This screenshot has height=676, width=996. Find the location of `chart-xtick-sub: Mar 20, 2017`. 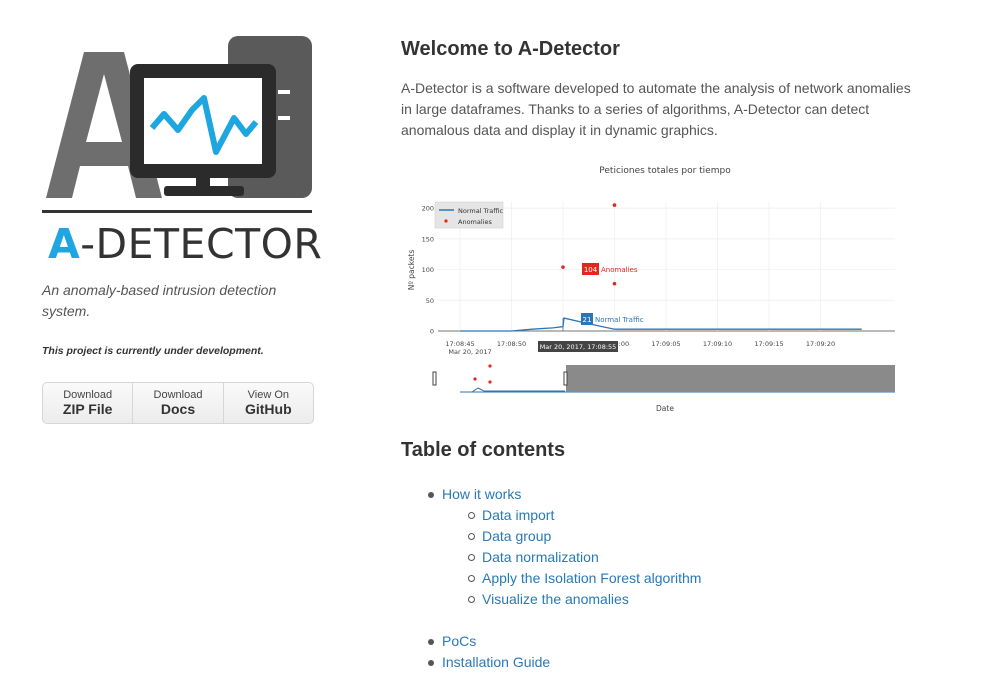

chart-xtick-sub: Mar 20, 2017 is located at coordinates (469, 352).